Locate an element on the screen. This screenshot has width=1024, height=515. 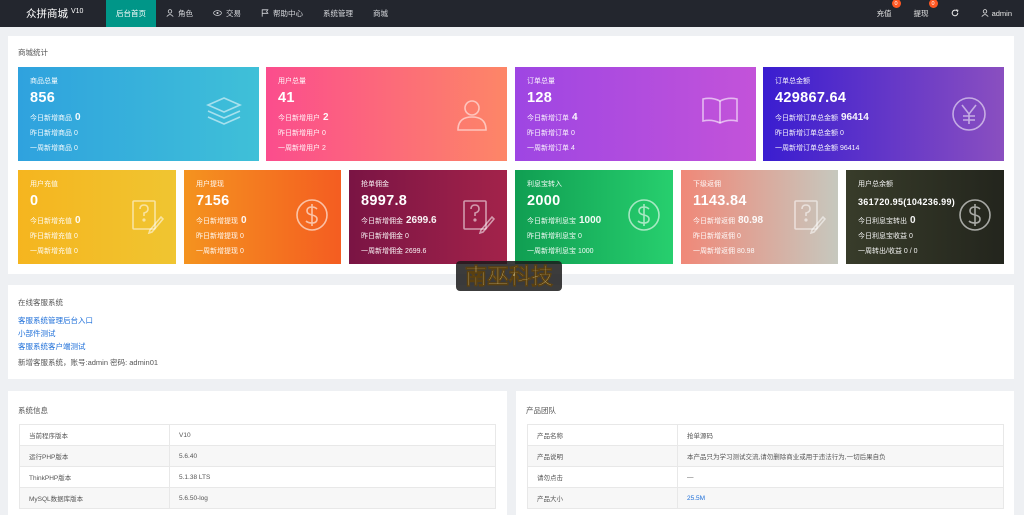
stat-yesterday: 昨日新增订单总金额 0 is located at coordinates (809, 133).